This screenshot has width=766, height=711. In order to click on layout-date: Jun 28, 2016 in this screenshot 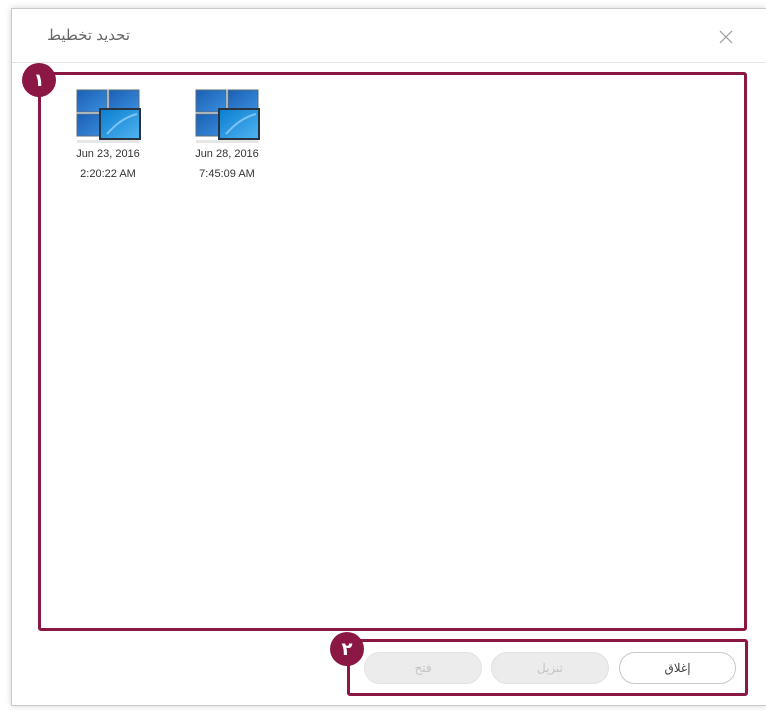, I will do `click(227, 154)`.